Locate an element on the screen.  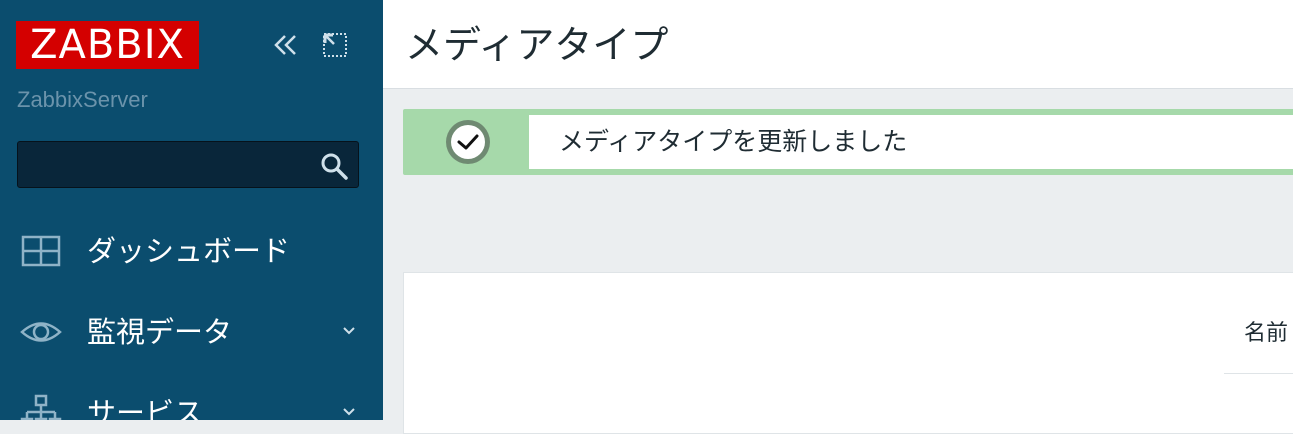
zabbix-logo: ZABBIX is located at coordinates (107, 45).